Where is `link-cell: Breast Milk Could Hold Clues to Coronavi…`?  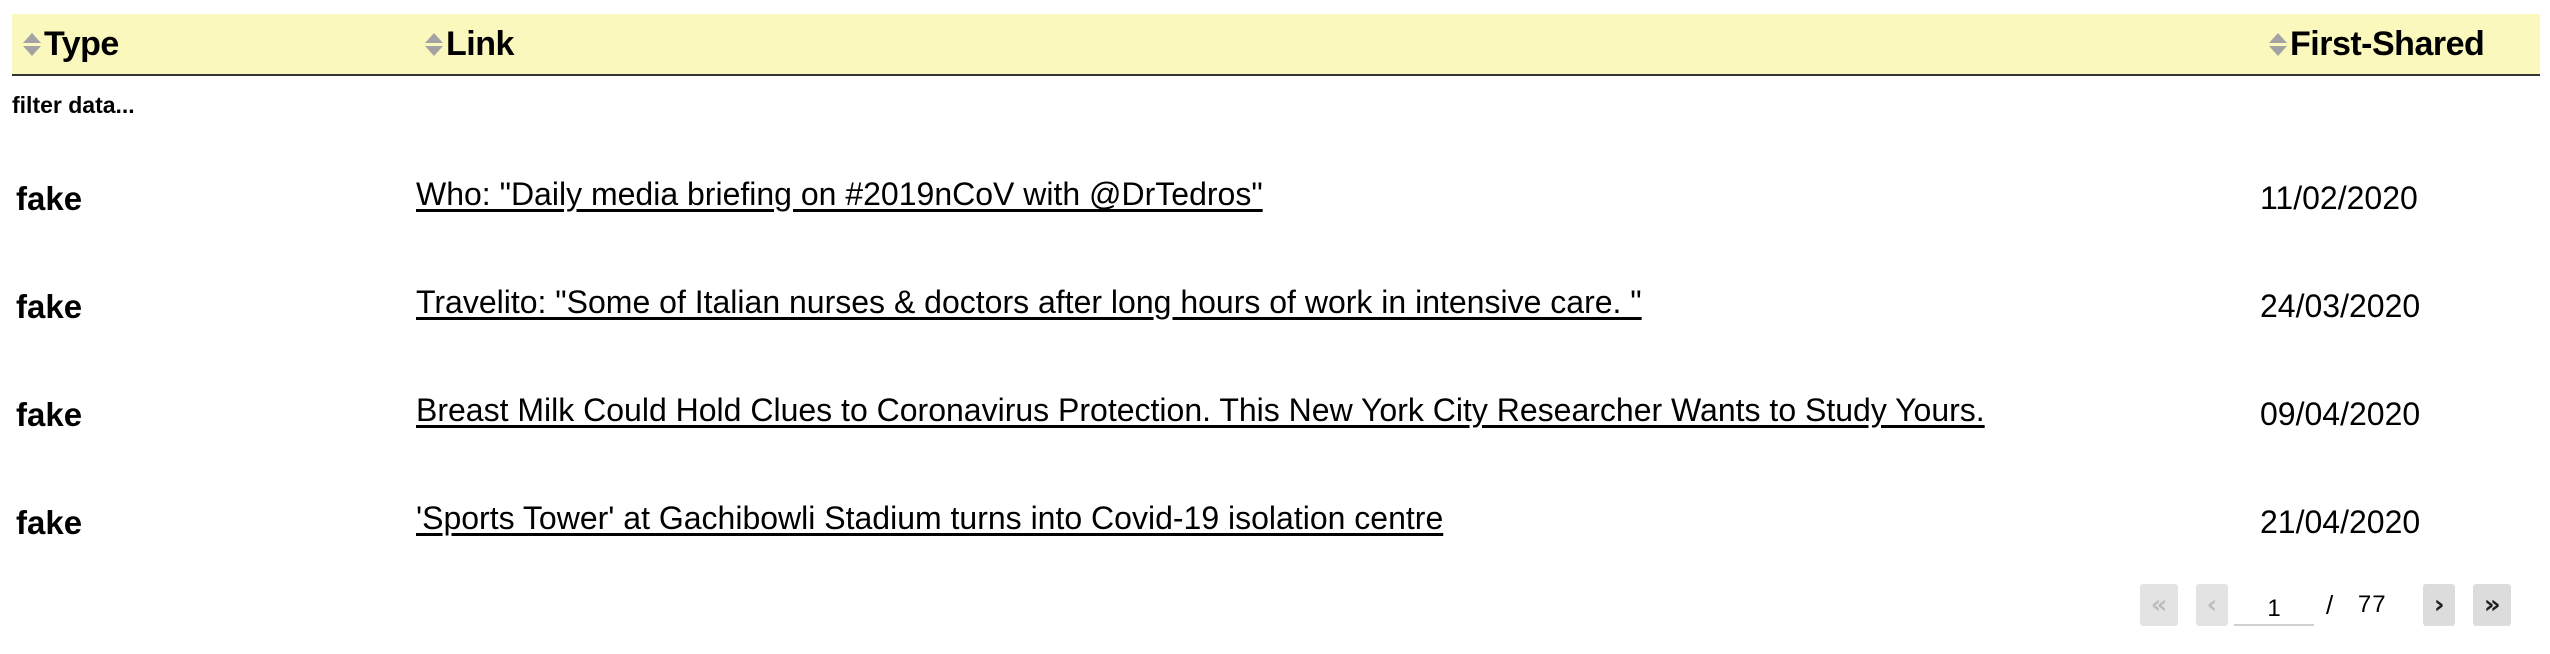
link-cell: Breast Milk Could Hold Clues to Coronavi… is located at coordinates (1200, 410).